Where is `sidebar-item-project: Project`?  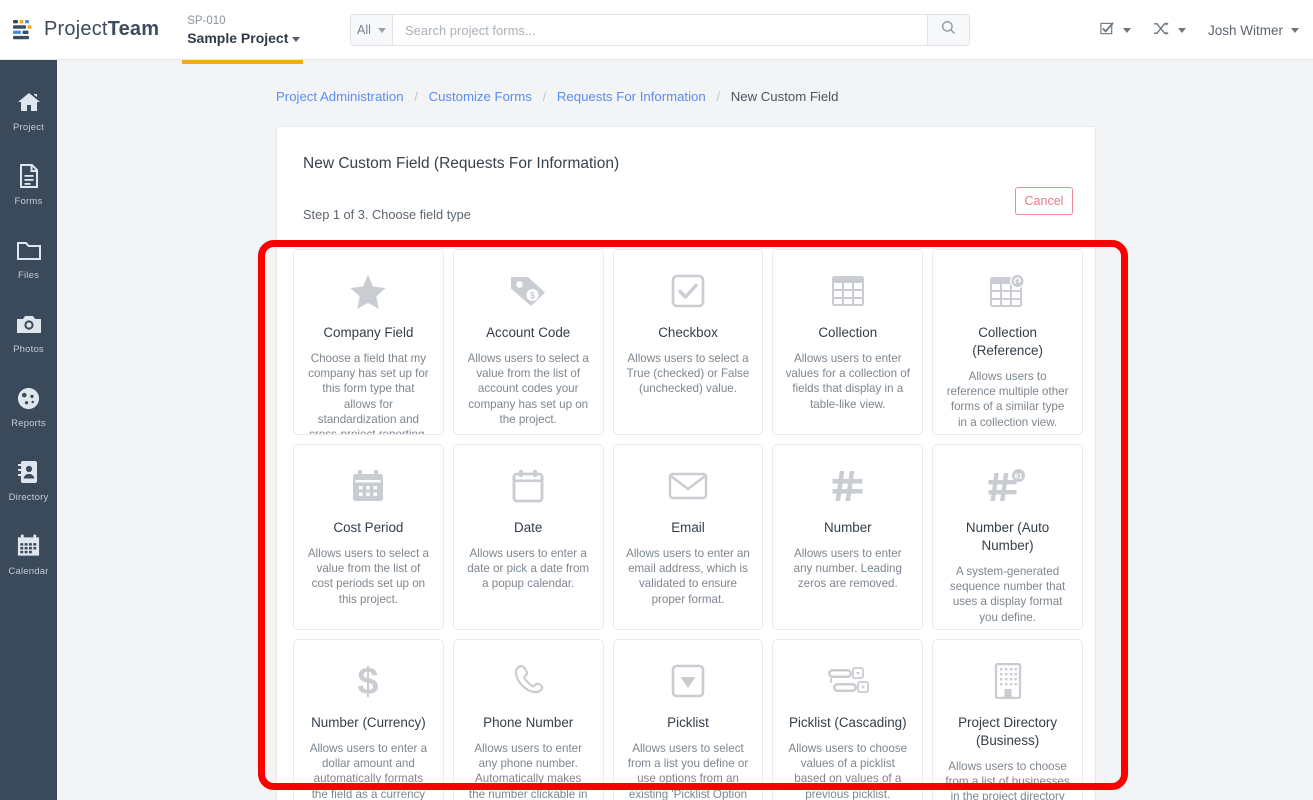
sidebar-item-project: Project is located at coordinates (28, 115).